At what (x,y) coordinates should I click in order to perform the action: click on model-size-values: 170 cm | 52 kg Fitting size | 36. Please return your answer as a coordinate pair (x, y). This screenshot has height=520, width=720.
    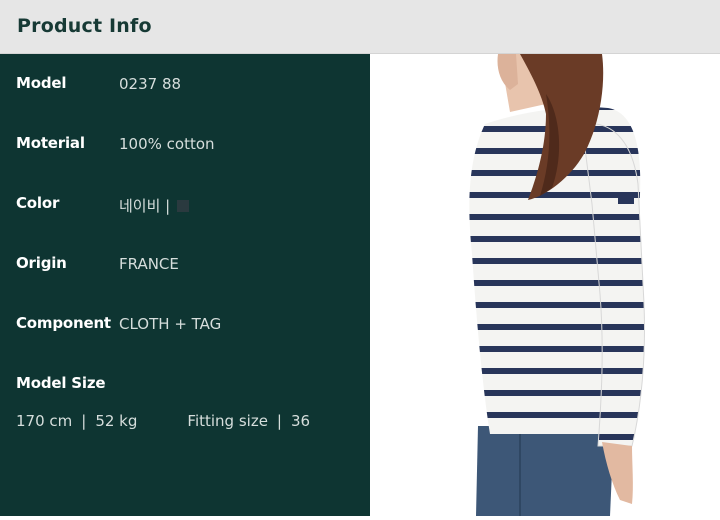
    Looking at the image, I should click on (186, 421).